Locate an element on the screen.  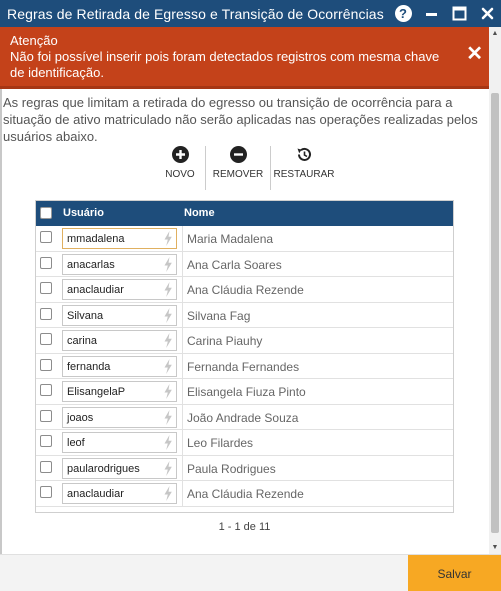
user-value: anacarlas is located at coordinates (91, 264).